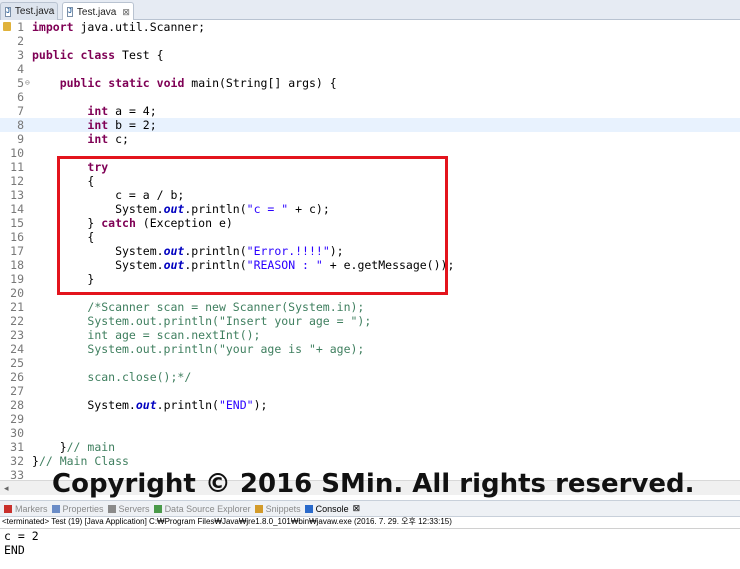 The height and width of the screenshot is (569, 740). What do you see at coordinates (17, 279) in the screenshot?
I see `line-number: 19` at bounding box center [17, 279].